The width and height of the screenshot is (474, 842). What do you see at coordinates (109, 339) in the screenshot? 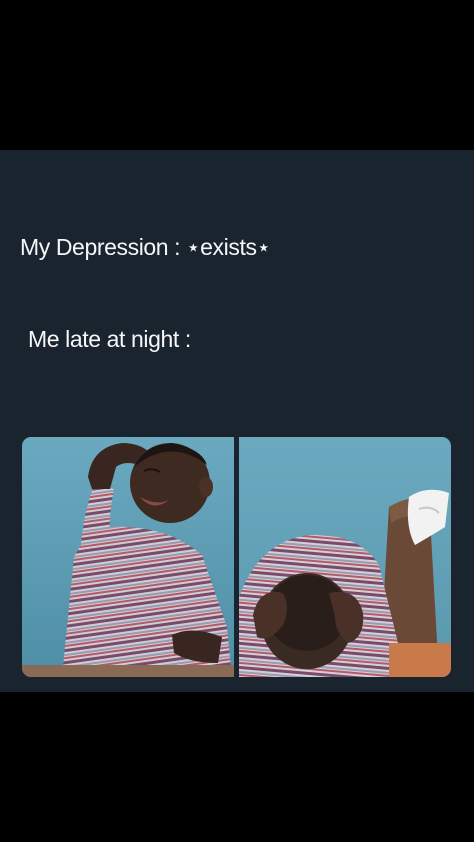
I see `caption-me-late-at-night: Me late at night :` at bounding box center [109, 339].